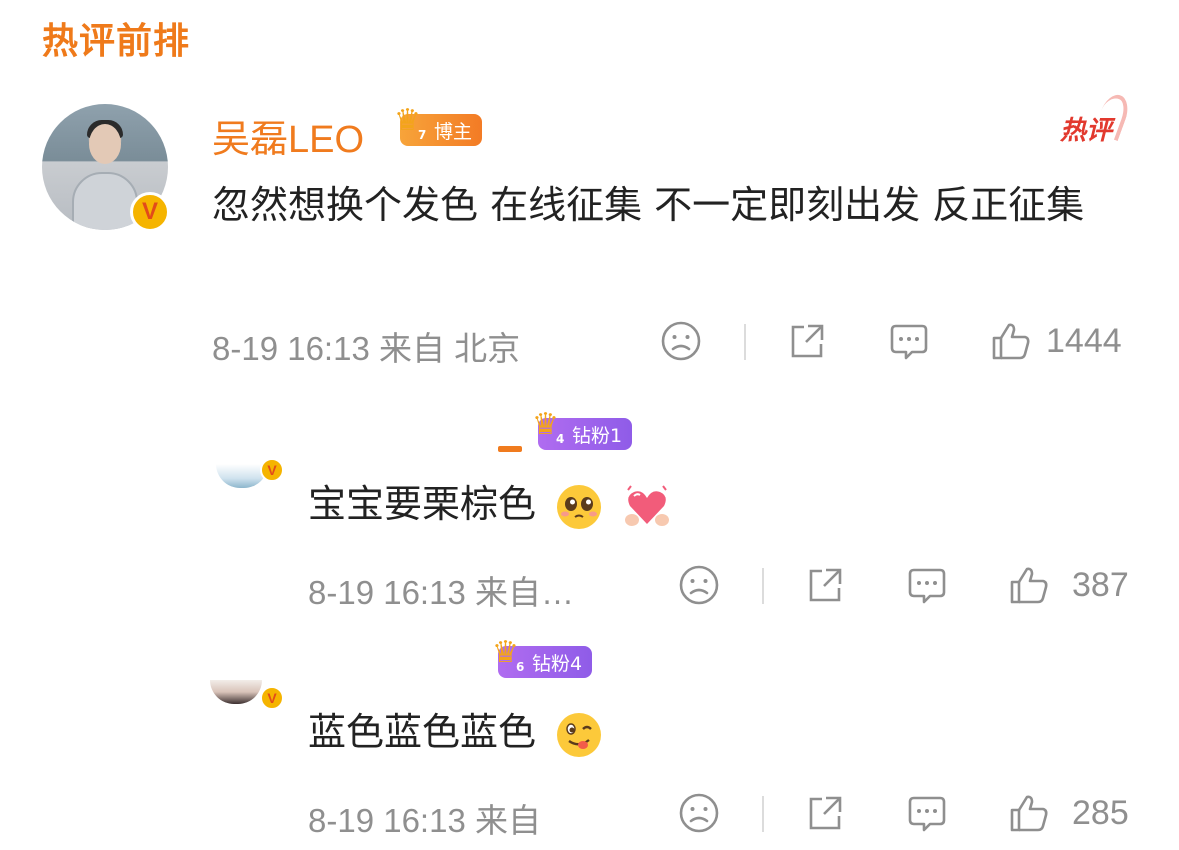 This screenshot has height=850, width=1179. Describe the element at coordinates (1086, 128) in the screenshot. I see `hot-comment-tag: 热评` at that location.